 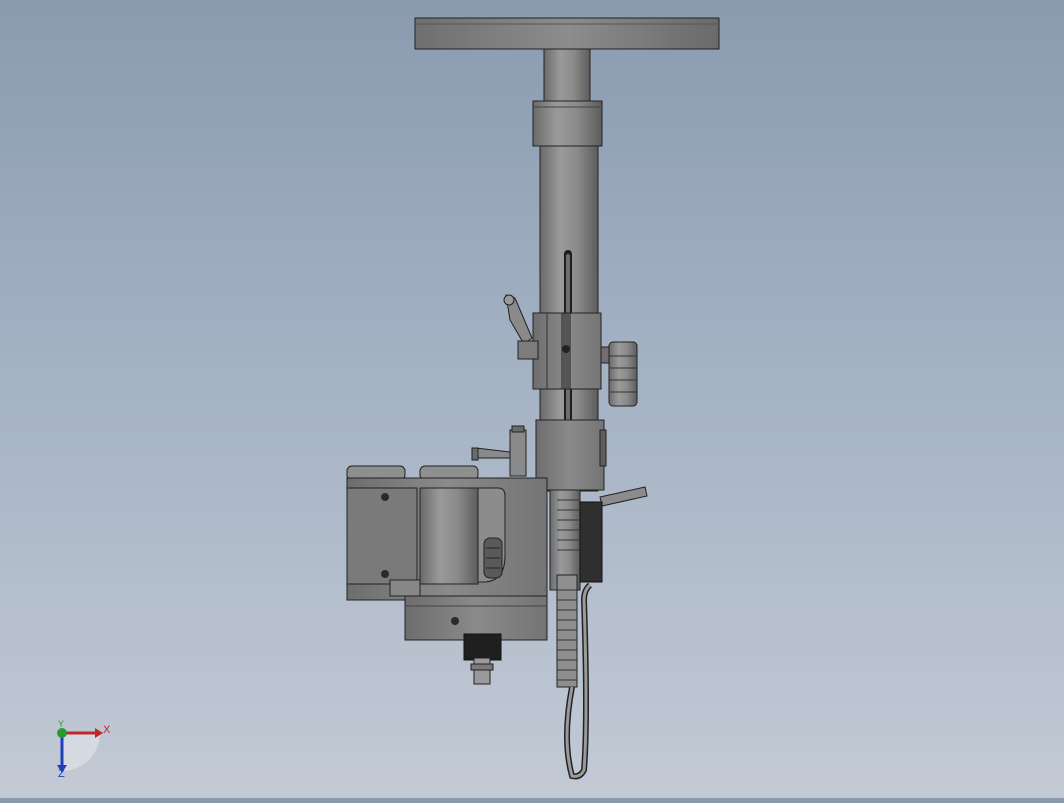 I want to click on coordinate-triad: X Y Z, so click(x=84, y=749).